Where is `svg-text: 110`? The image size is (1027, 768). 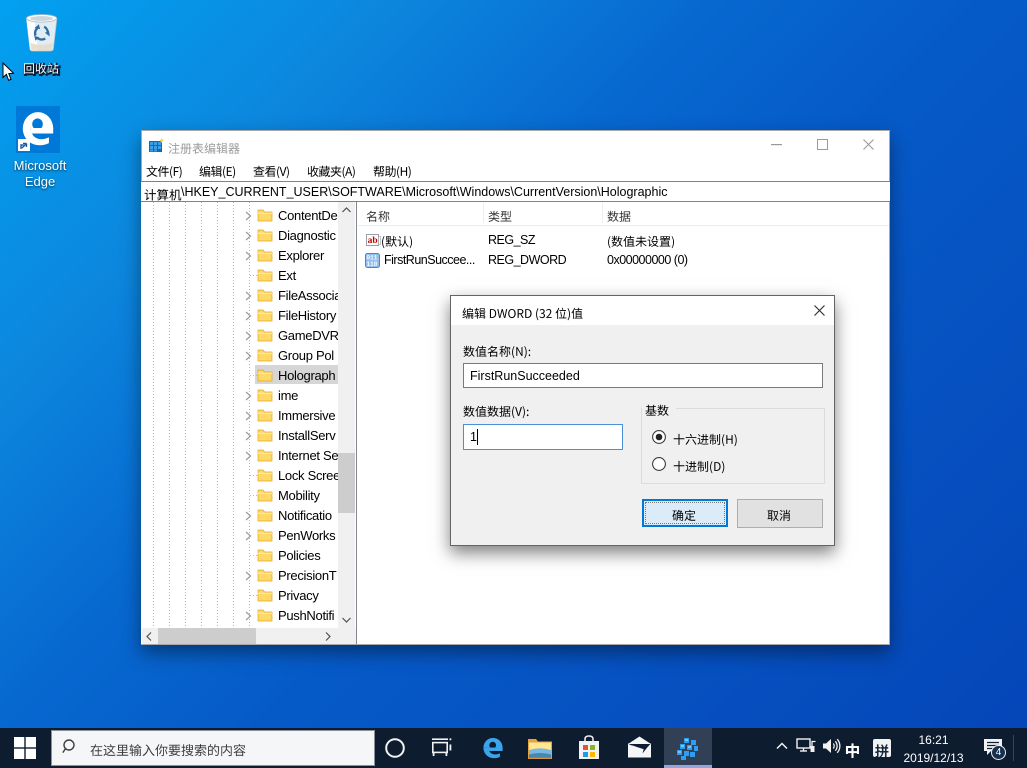
svg-text: 110 is located at coordinates (372, 264).